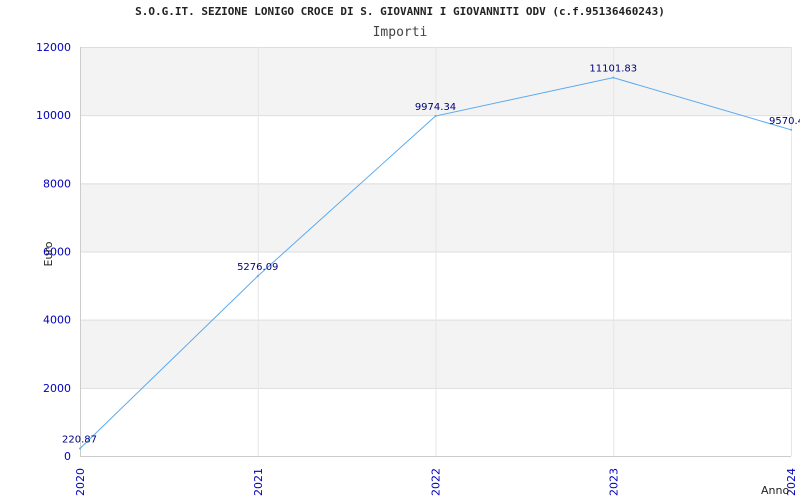  Describe the element at coordinates (79, 439) in the screenshot. I see `data-label: 220.87` at that location.